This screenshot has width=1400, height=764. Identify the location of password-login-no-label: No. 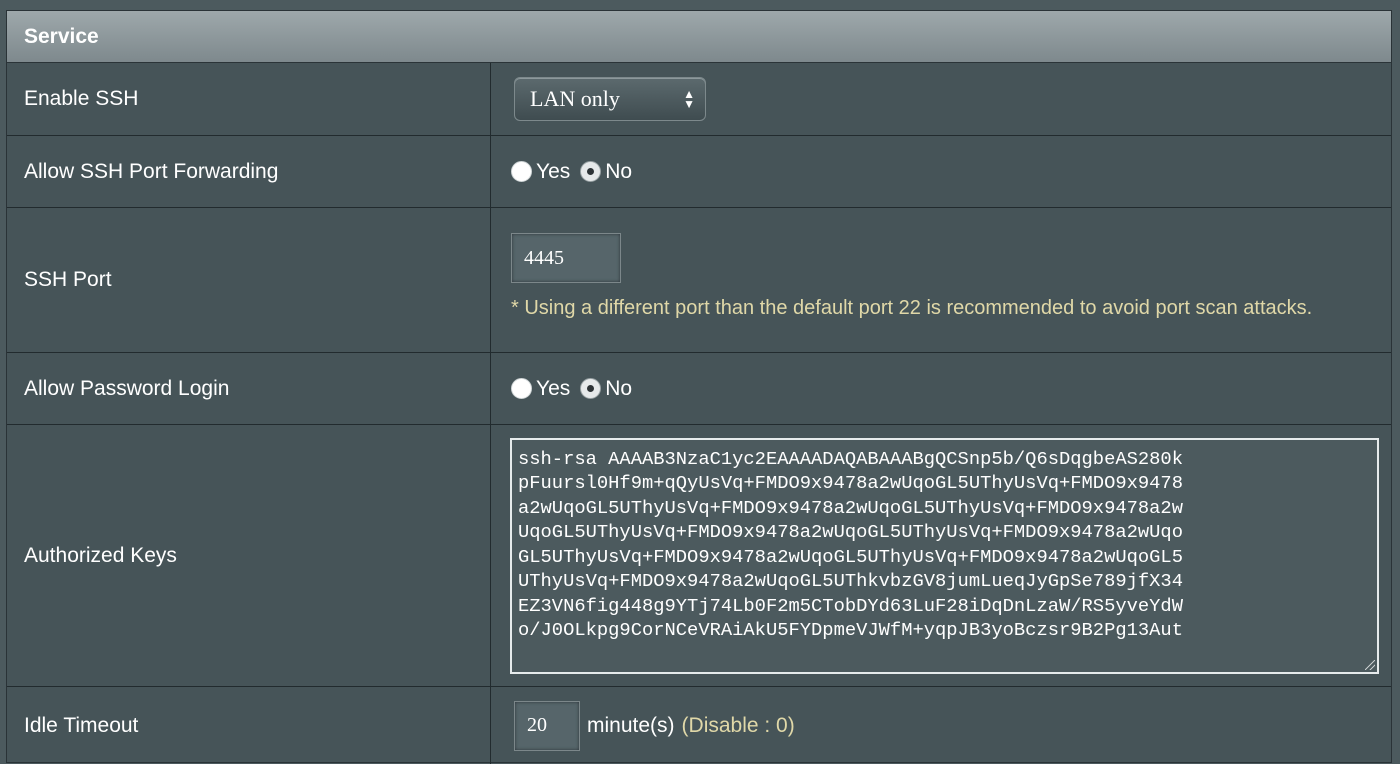
(618, 389).